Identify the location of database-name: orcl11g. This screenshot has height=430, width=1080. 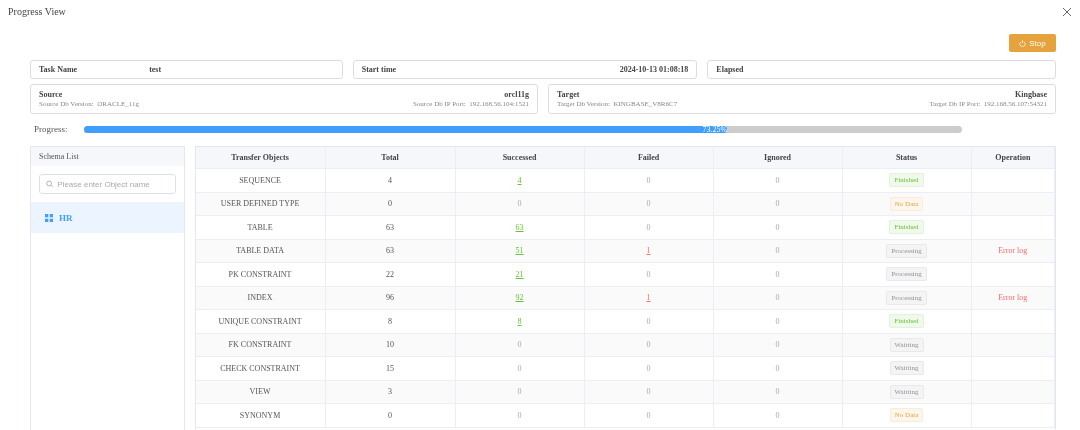
(516, 94).